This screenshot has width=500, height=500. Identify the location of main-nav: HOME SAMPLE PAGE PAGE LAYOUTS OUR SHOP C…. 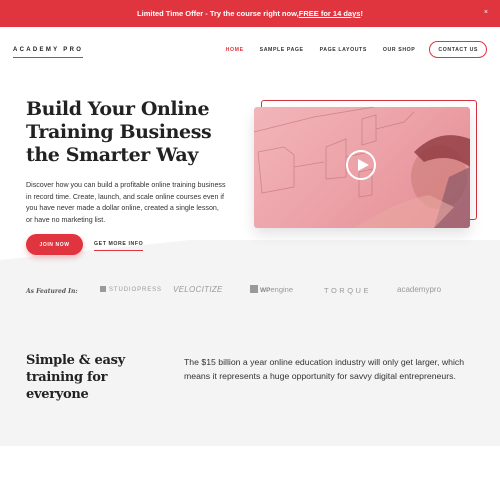
(348, 49).